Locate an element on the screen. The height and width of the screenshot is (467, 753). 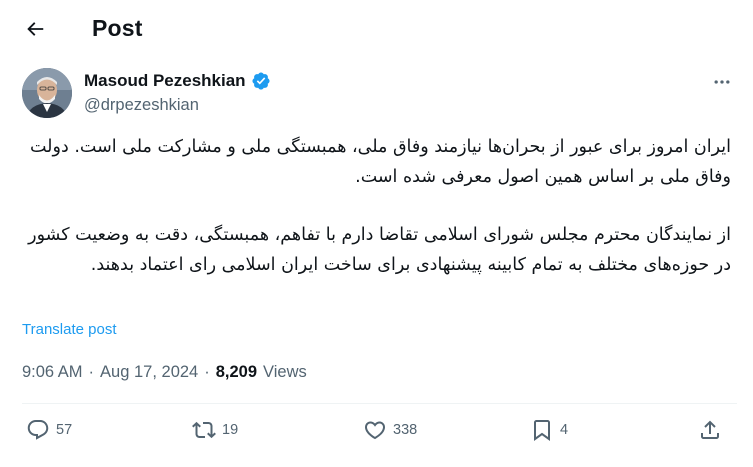
avatar-image is located at coordinates (47, 93).